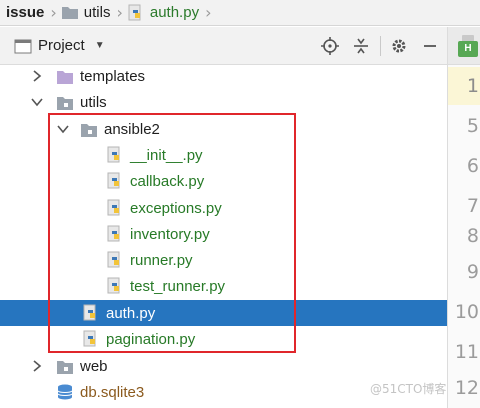 Image resolution: width=480 pixels, height=408 pixels. Describe the element at coordinates (23, 46) in the screenshot. I see `project-icon` at that location.